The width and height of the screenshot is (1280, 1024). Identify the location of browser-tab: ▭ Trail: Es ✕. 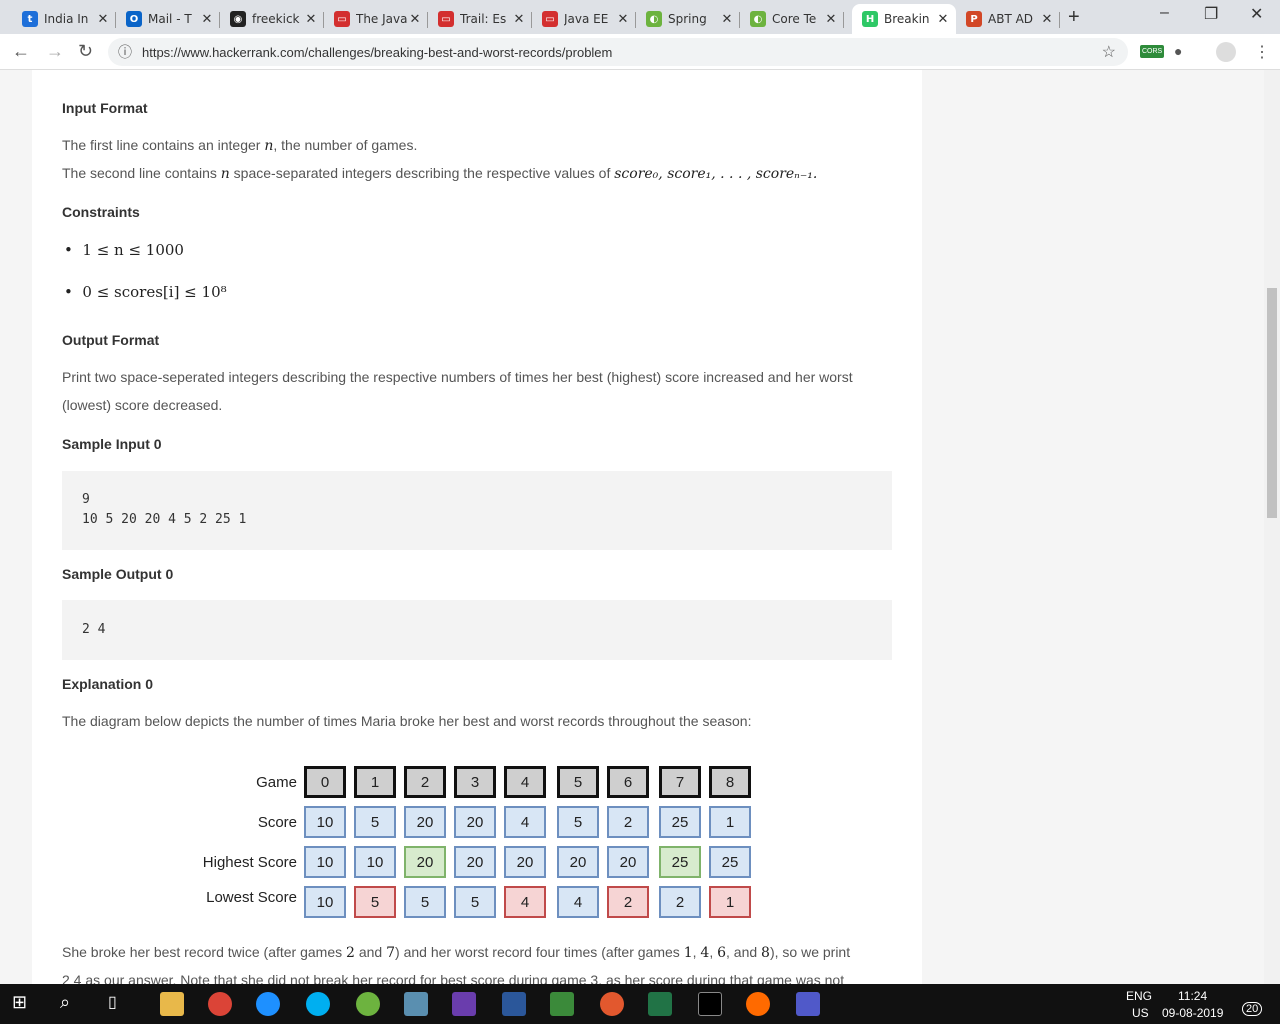
(480, 19).